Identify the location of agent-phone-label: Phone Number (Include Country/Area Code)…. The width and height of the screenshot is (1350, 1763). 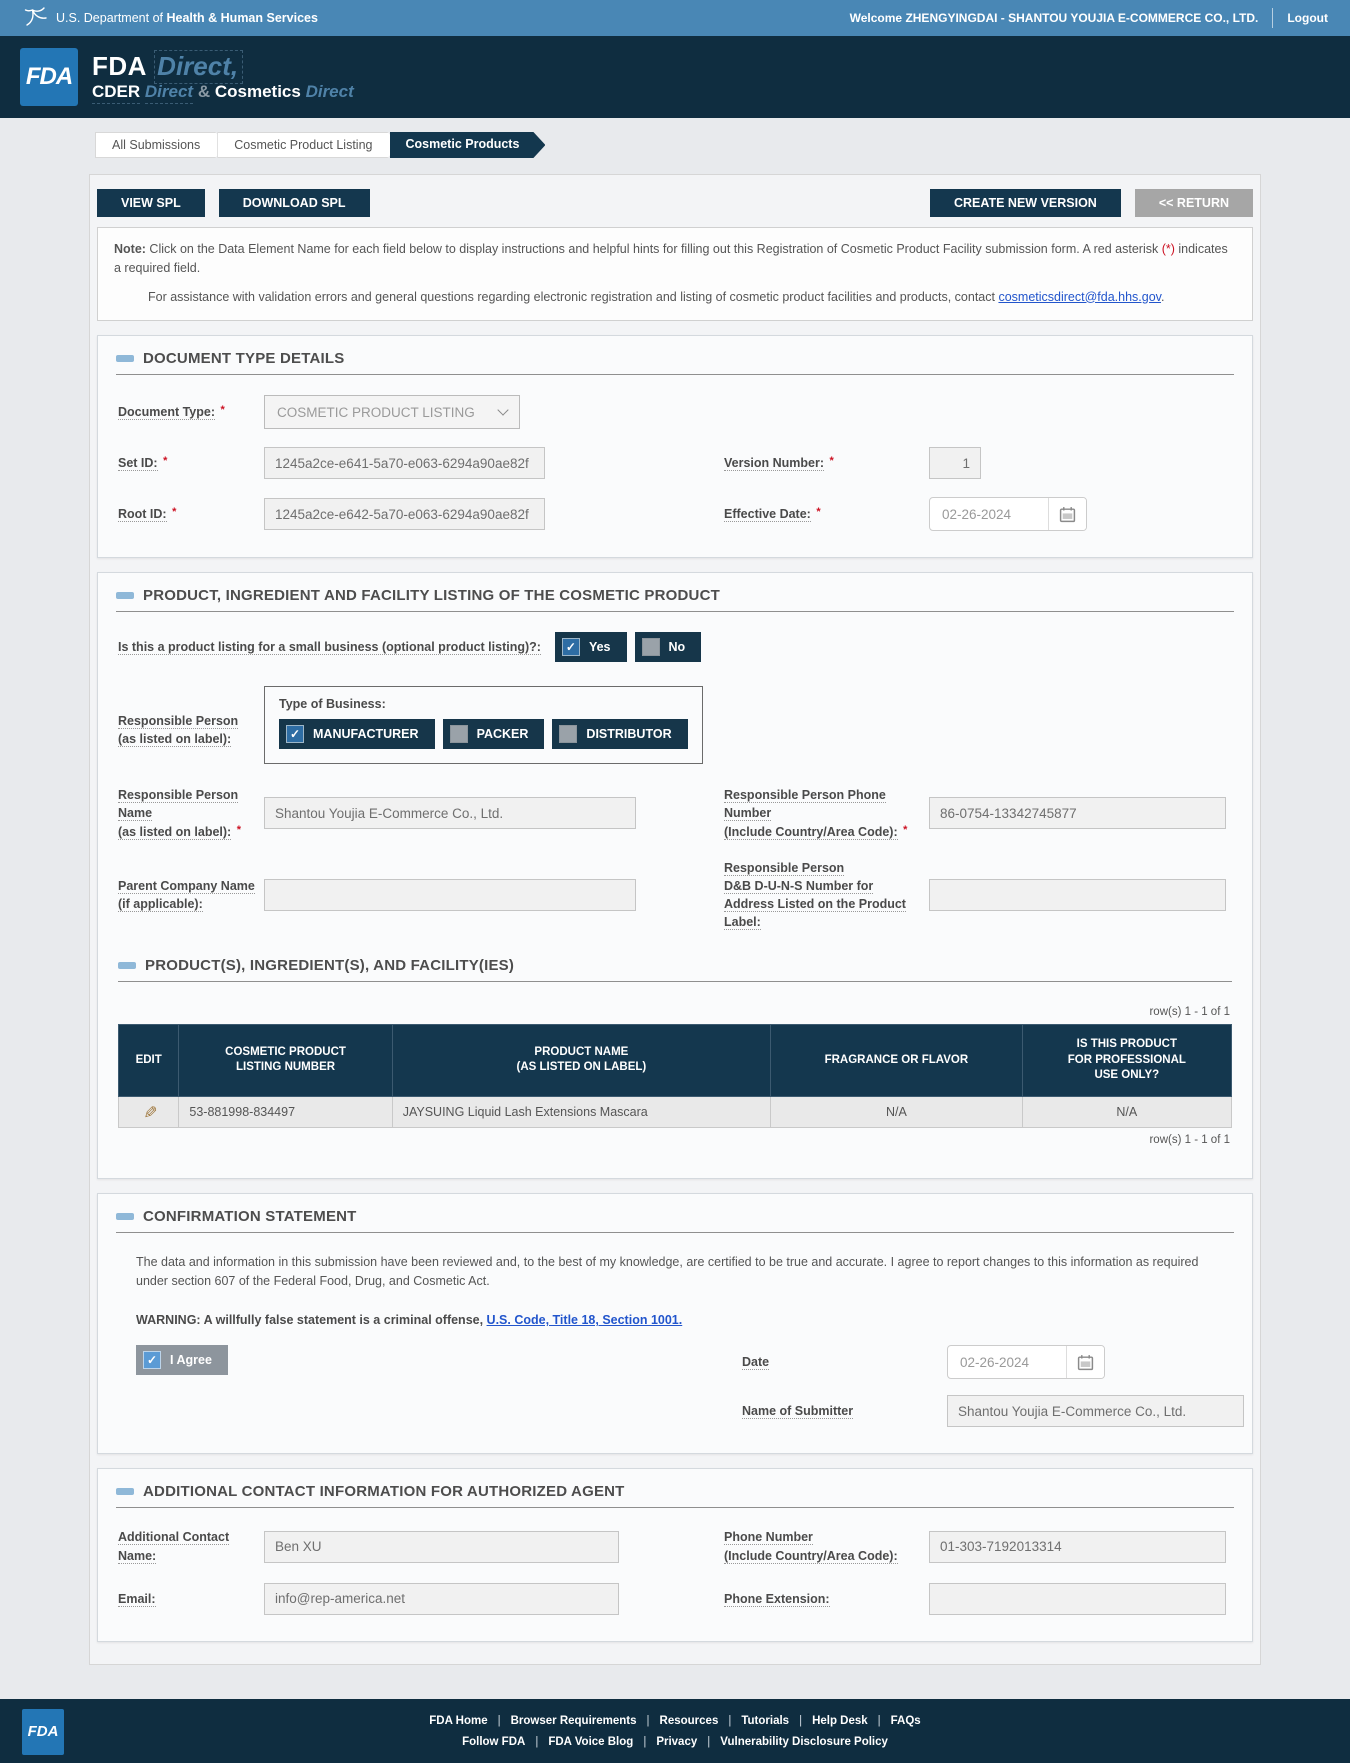
(826, 1546).